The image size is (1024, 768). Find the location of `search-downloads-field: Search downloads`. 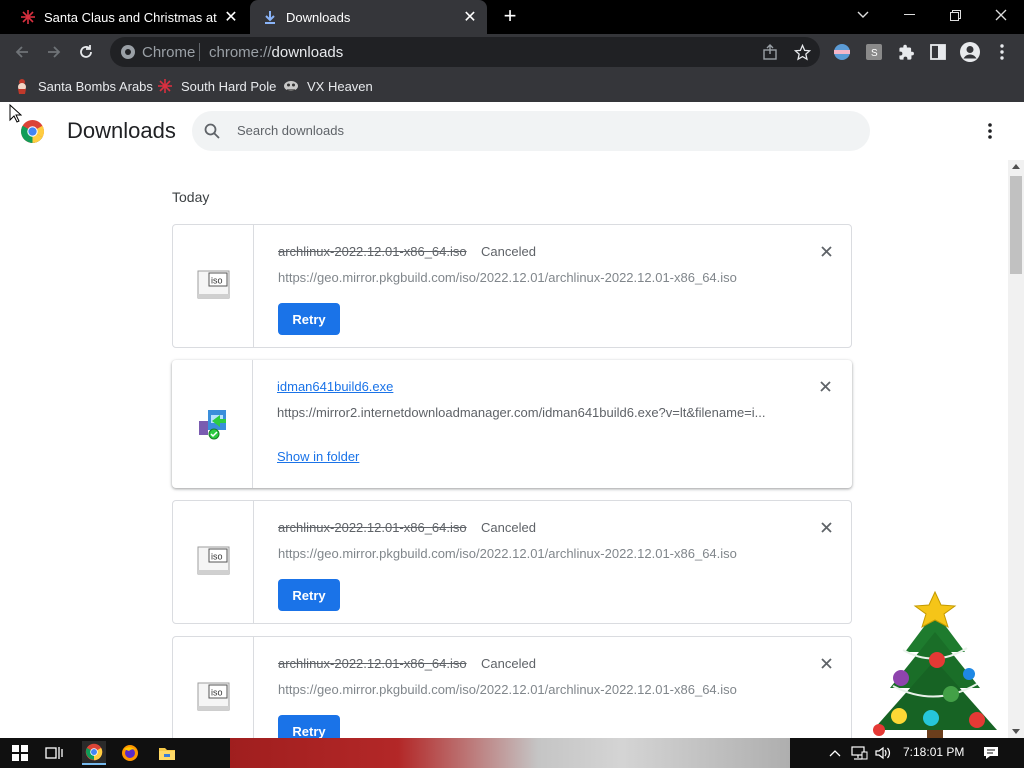

search-downloads-field: Search downloads is located at coordinates (531, 131).